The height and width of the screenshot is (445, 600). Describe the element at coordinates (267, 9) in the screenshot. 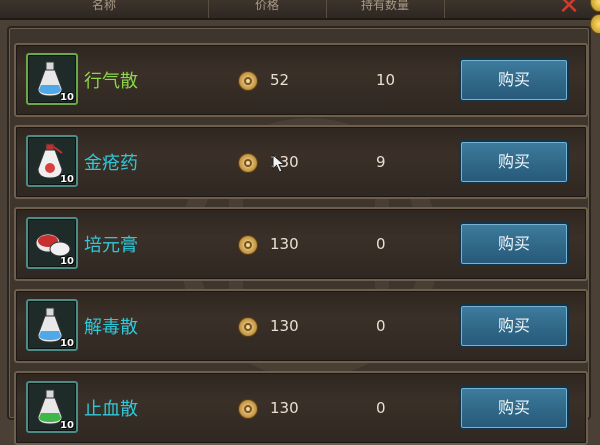

I see `column-price-header: 价格` at that location.